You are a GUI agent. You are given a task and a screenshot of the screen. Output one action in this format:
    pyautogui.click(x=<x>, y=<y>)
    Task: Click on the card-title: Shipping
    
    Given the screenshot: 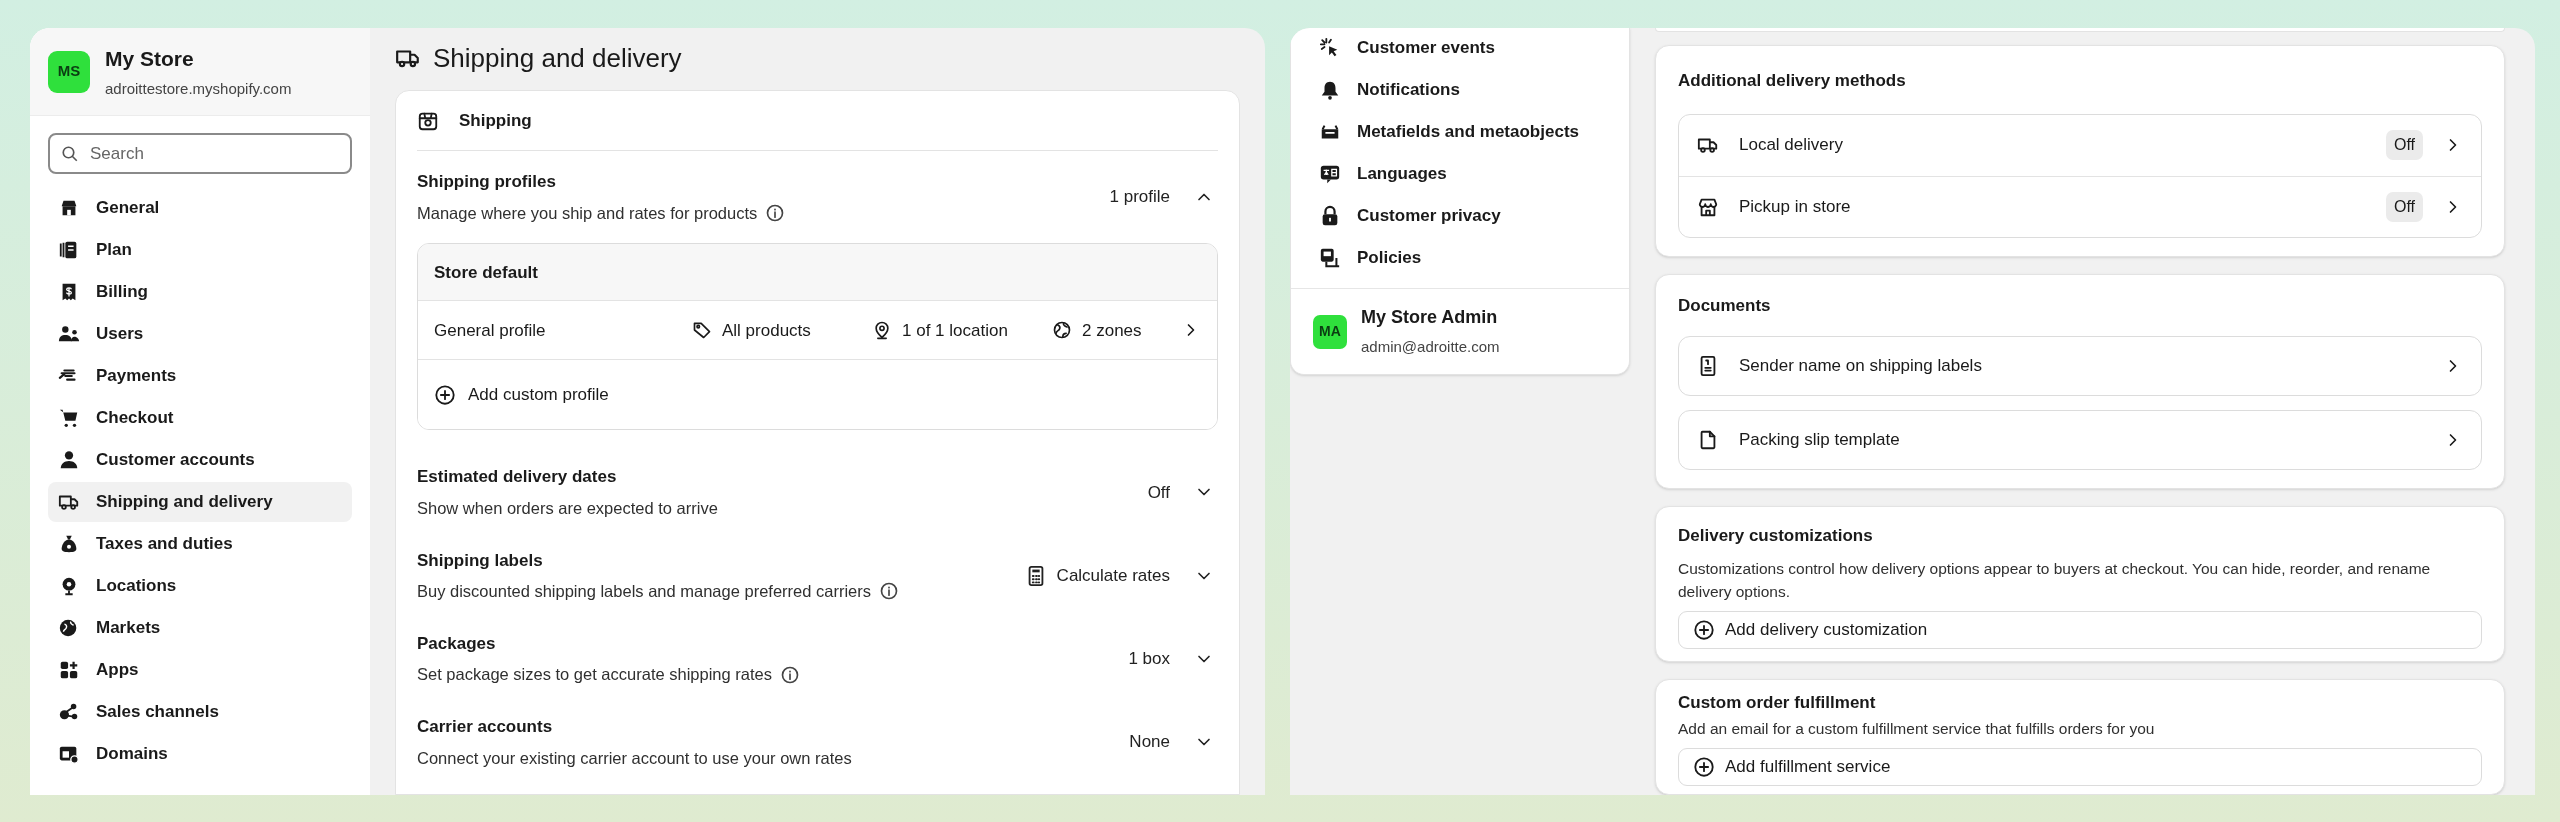 What is the action you would take?
    pyautogui.click(x=495, y=120)
    